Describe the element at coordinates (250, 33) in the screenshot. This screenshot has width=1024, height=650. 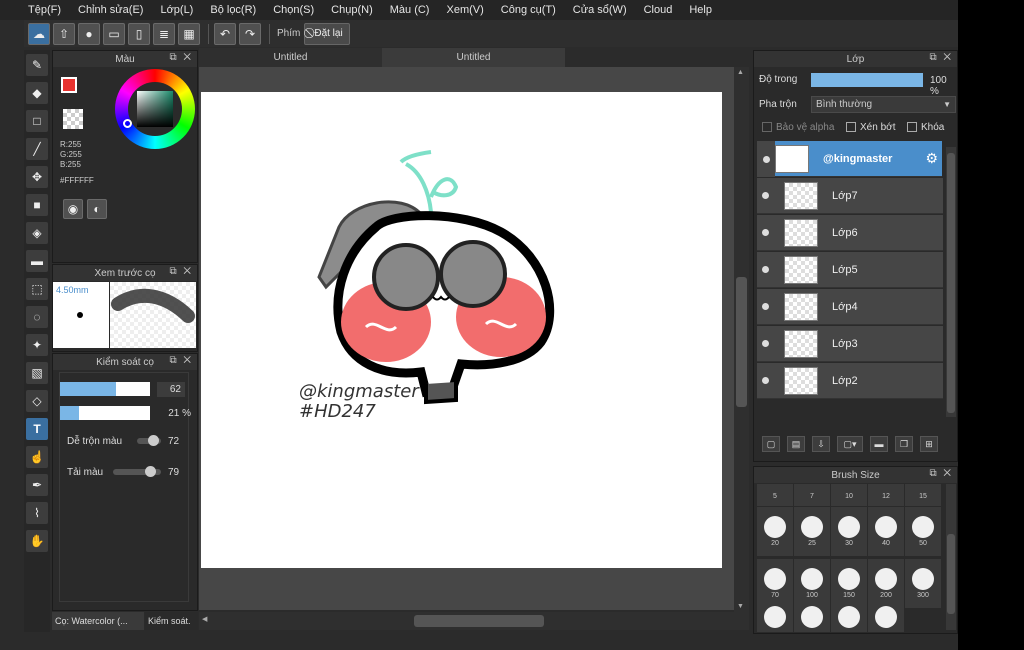
I see `redo-icon: ↷` at that location.